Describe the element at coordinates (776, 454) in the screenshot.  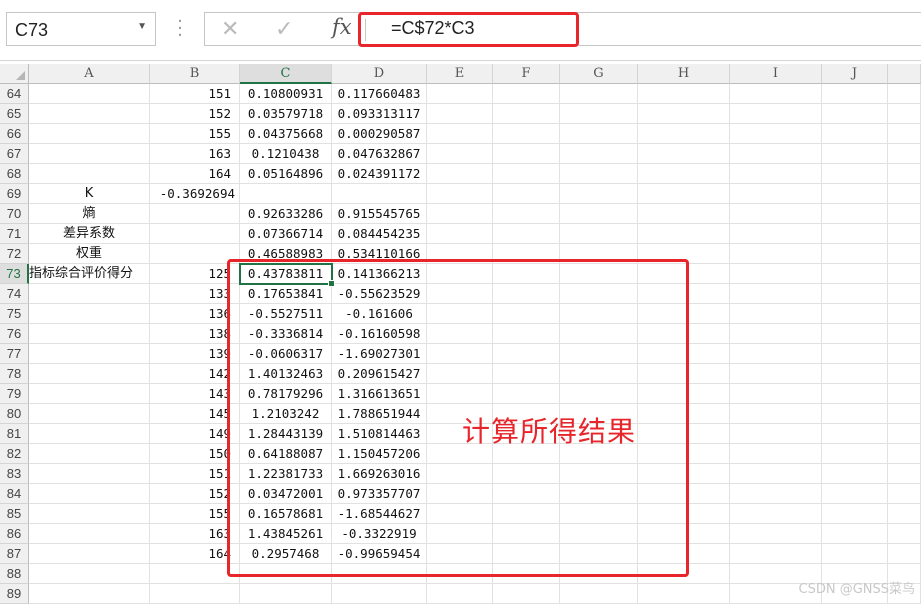
I see `cell-i82` at that location.